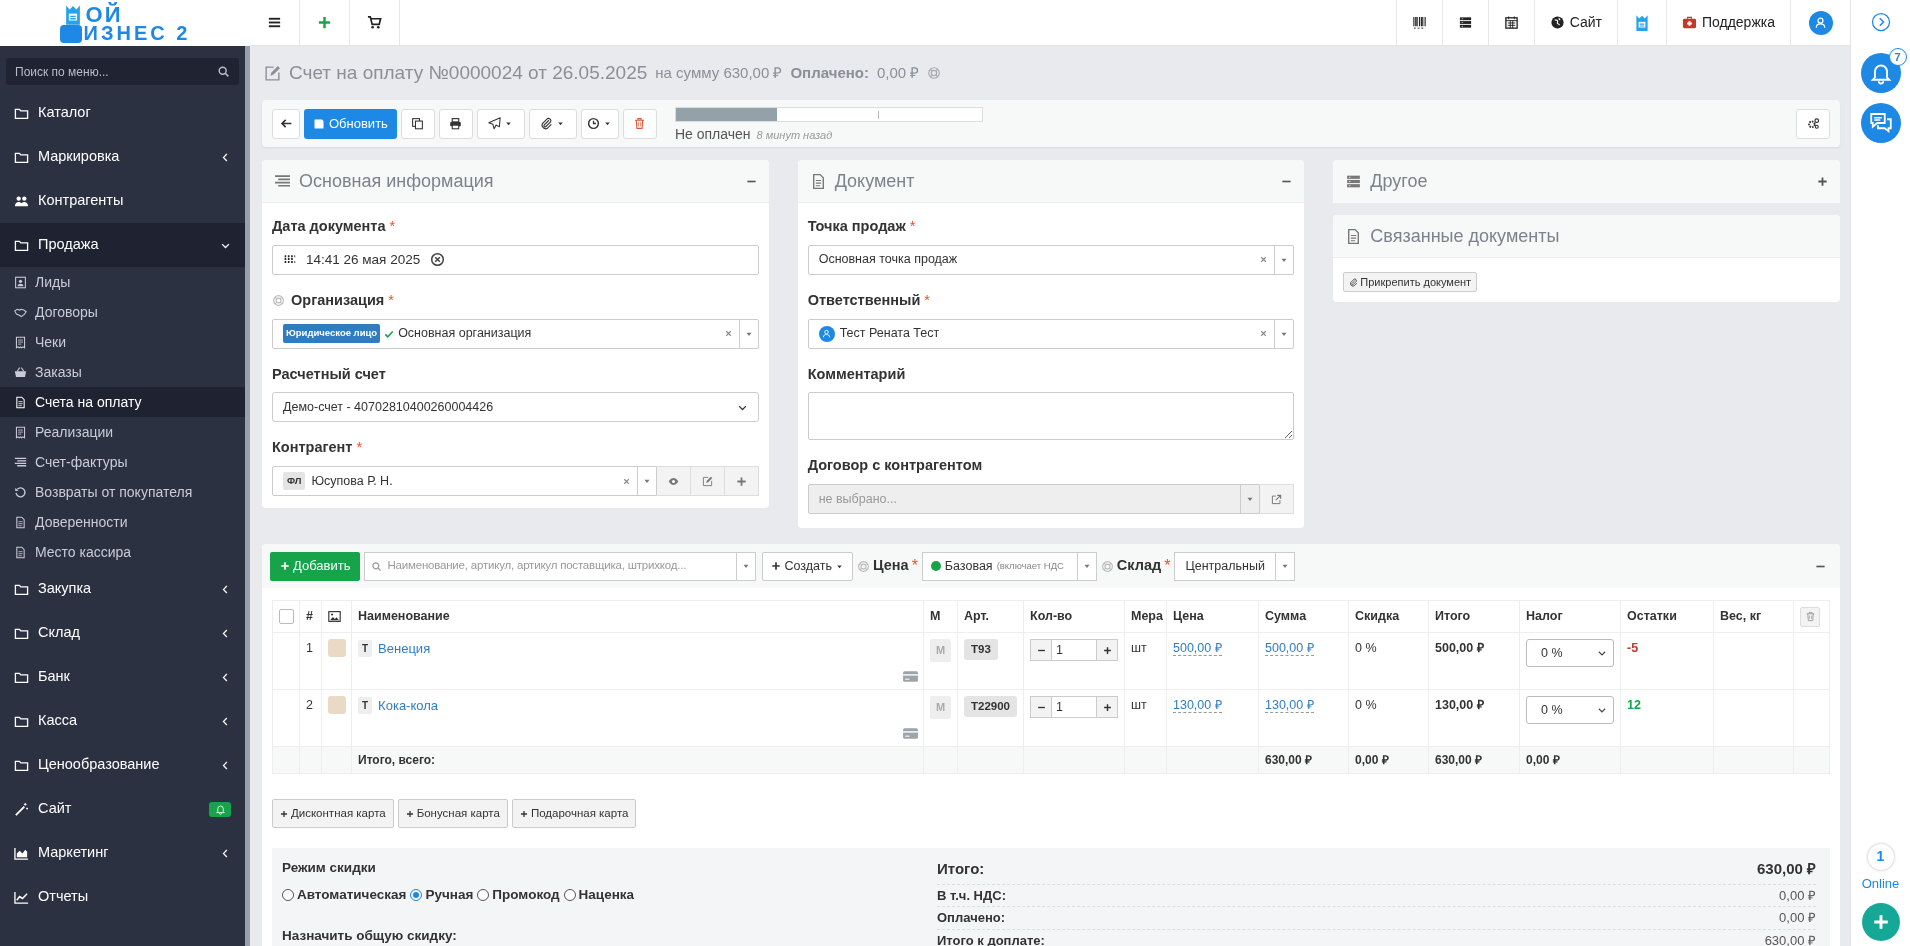 This screenshot has width=1910, height=946. I want to click on card-button: Дисконтная карта, so click(333, 813).